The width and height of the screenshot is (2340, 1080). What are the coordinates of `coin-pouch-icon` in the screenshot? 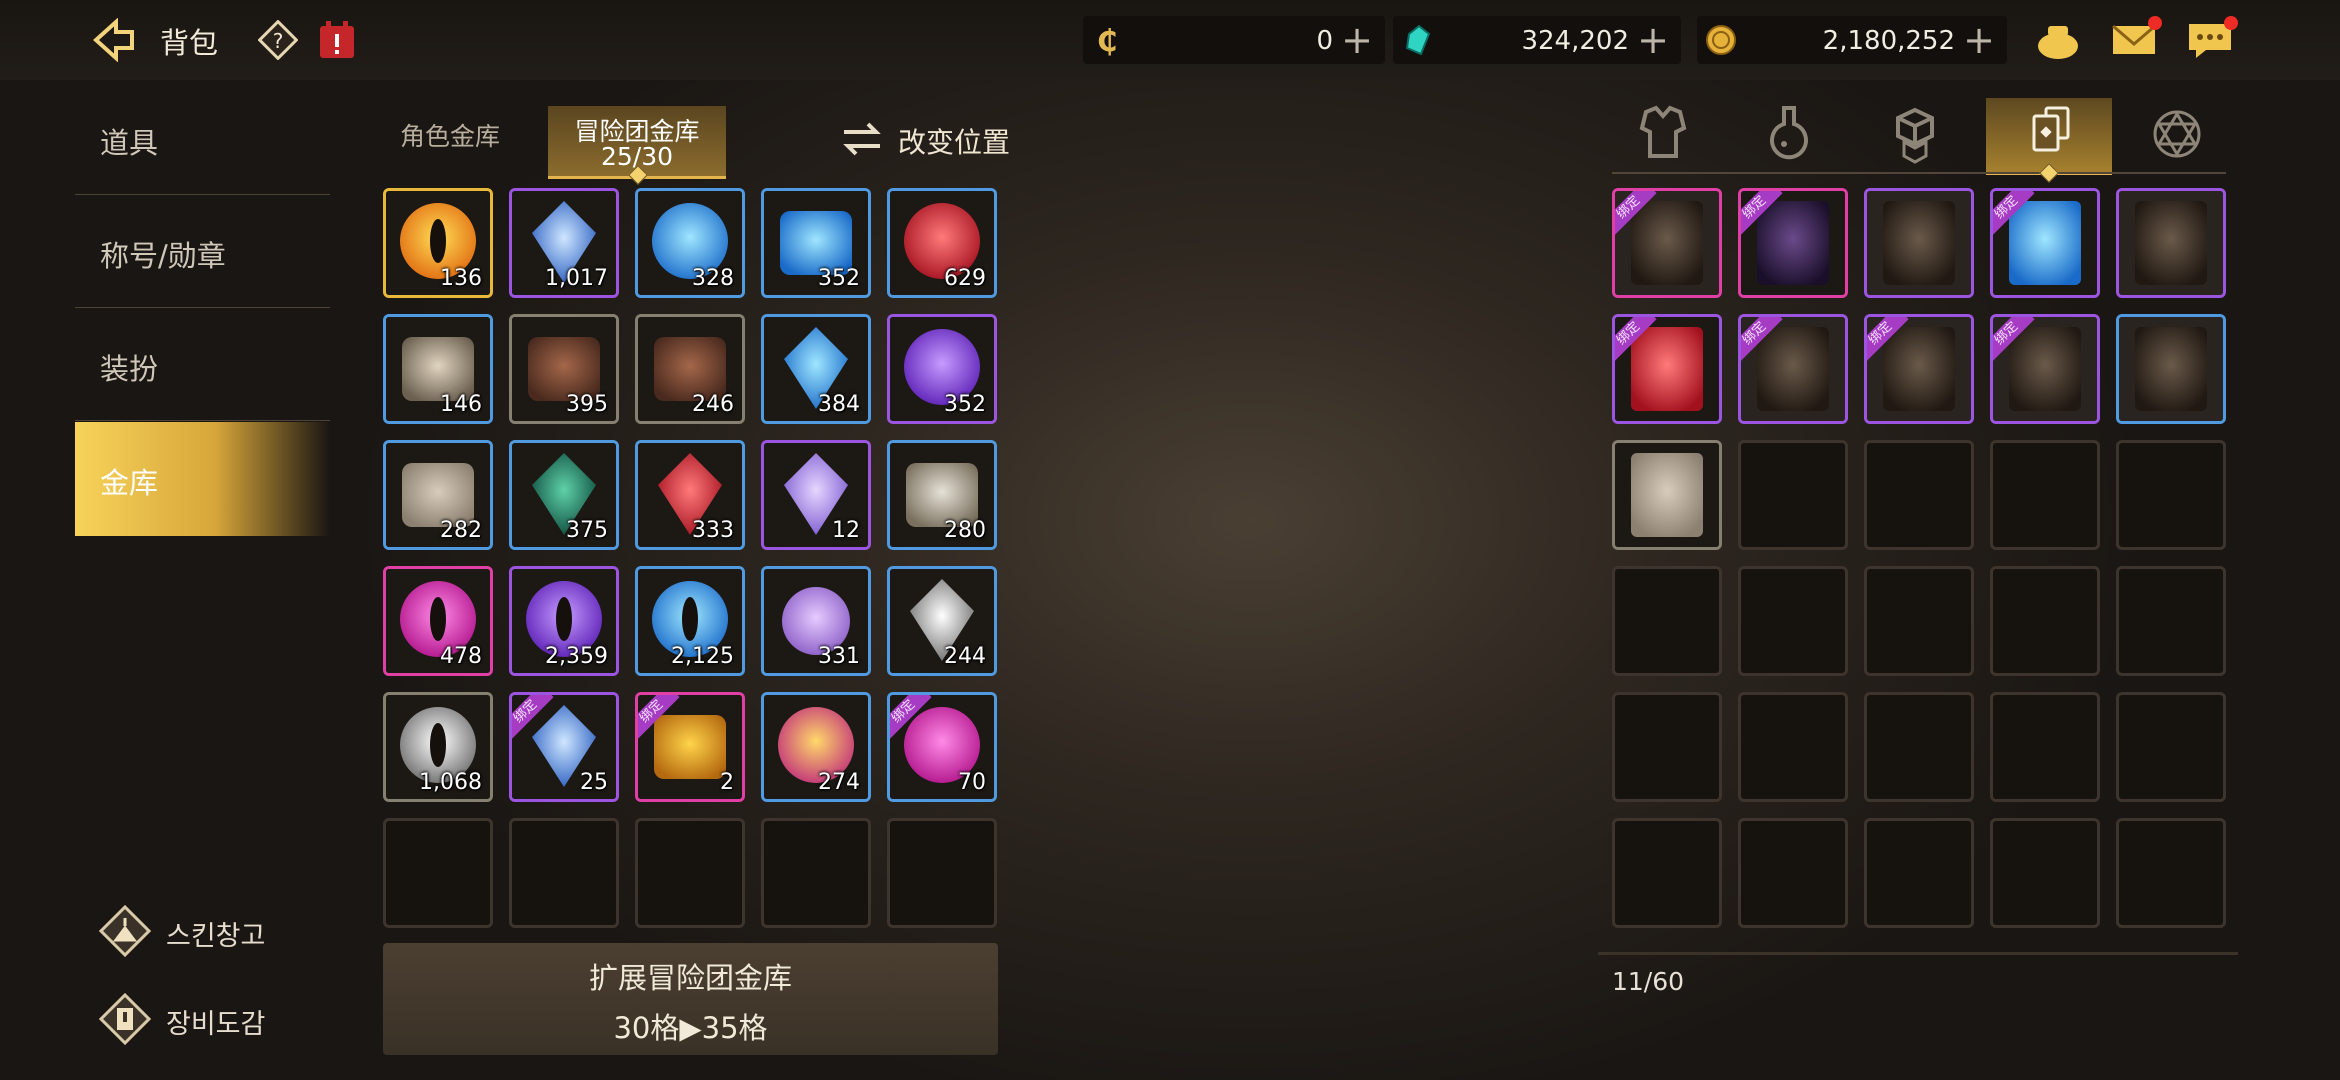 It's located at (2058, 40).